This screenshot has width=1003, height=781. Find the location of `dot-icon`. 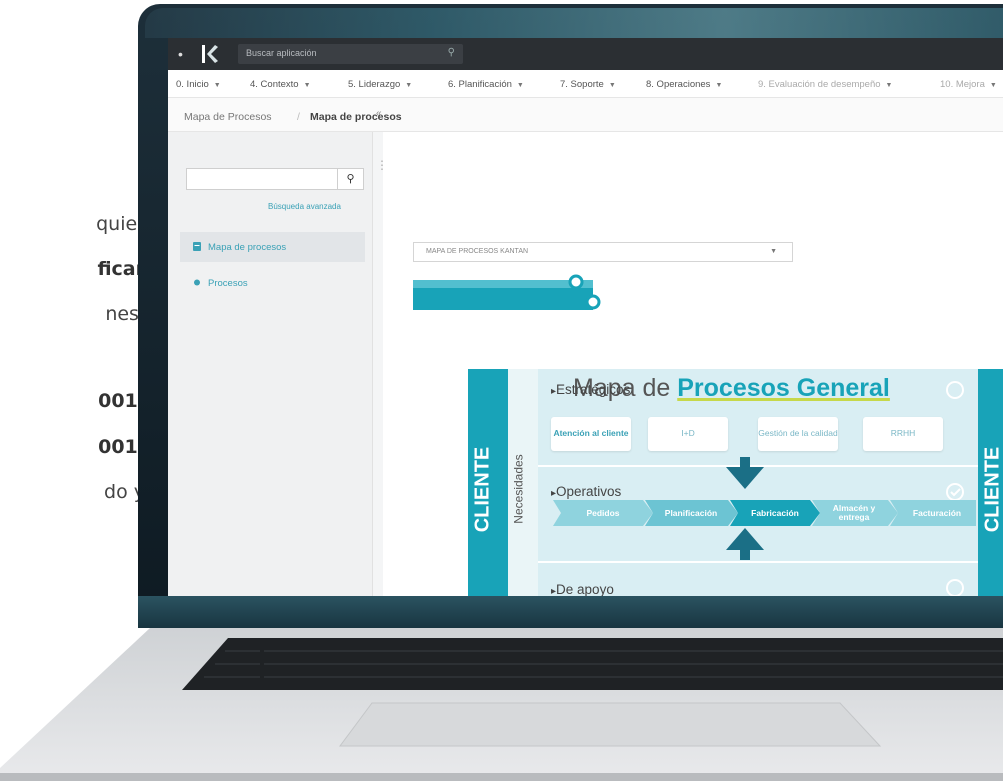

dot-icon is located at coordinates (197, 282).